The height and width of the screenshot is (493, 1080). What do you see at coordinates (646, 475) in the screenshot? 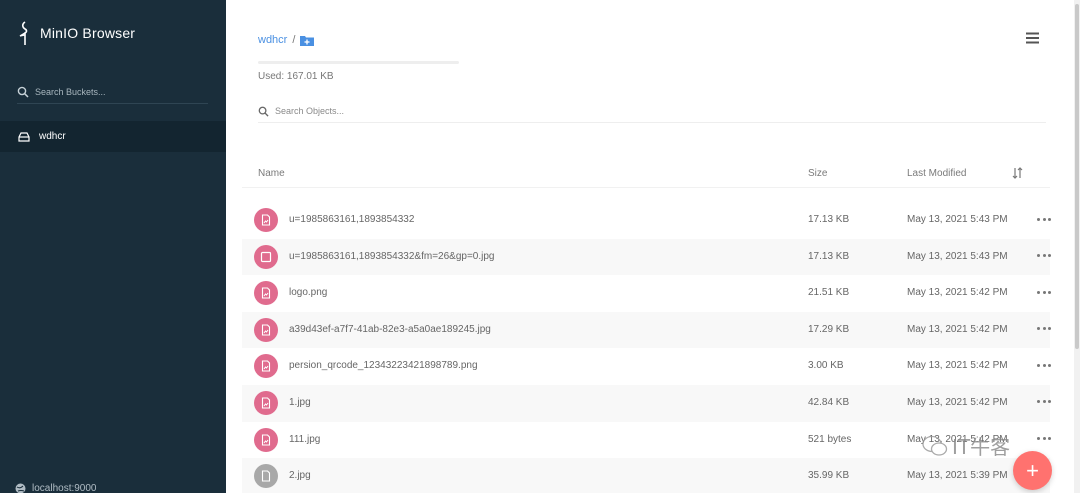
I see `table-row: 2.jpg 35.99 KB May 13, 2021 5:39 PM` at bounding box center [646, 475].